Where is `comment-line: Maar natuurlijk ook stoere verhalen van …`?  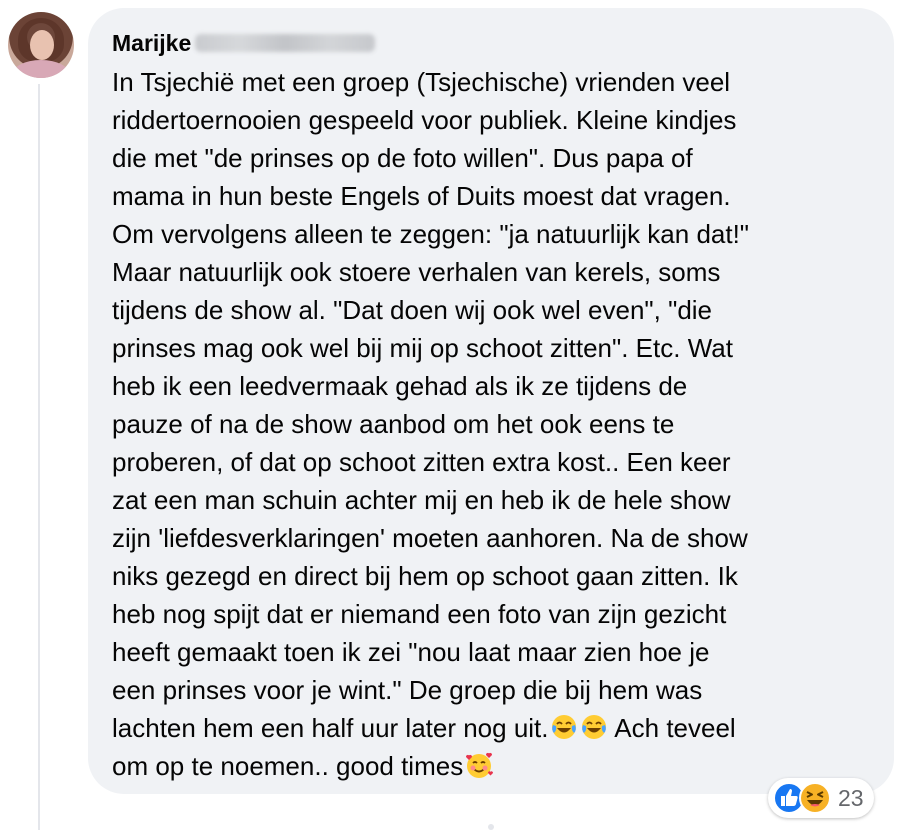
comment-line: Maar natuurlijk ook stoere verhalen van … is located at coordinates (416, 272).